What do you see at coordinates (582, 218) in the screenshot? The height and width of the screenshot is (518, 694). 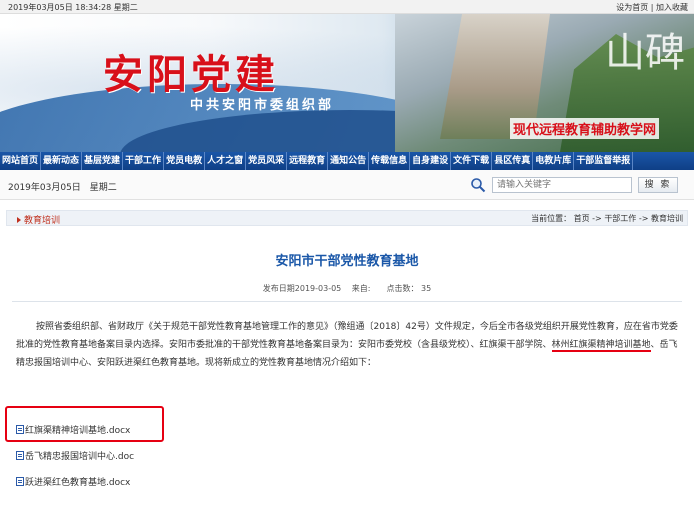 I see `breadcrumb-home-link: 首页` at bounding box center [582, 218].